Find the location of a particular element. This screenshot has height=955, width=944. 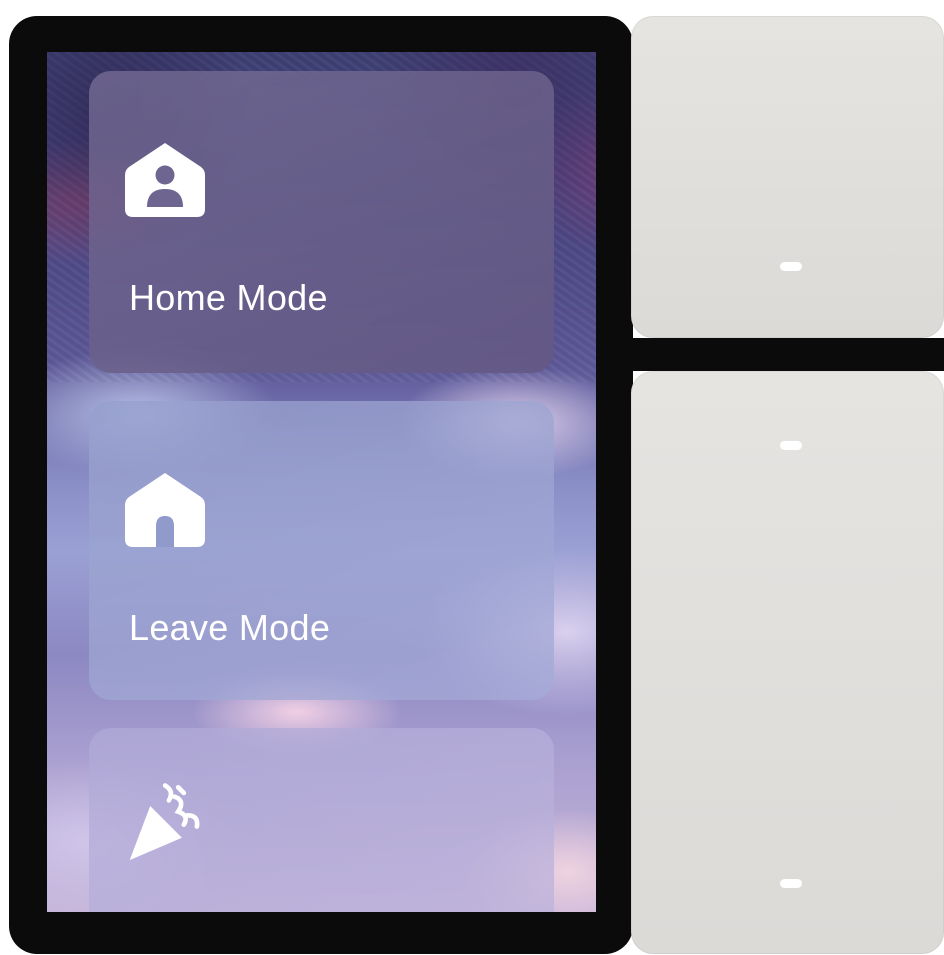

leave-mode-label: Leave Mode is located at coordinates (230, 627).